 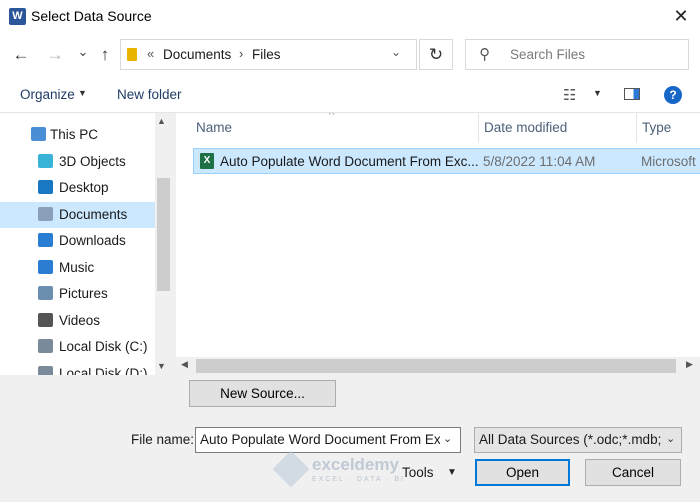 I want to click on computer-icon, so click(x=38, y=134).